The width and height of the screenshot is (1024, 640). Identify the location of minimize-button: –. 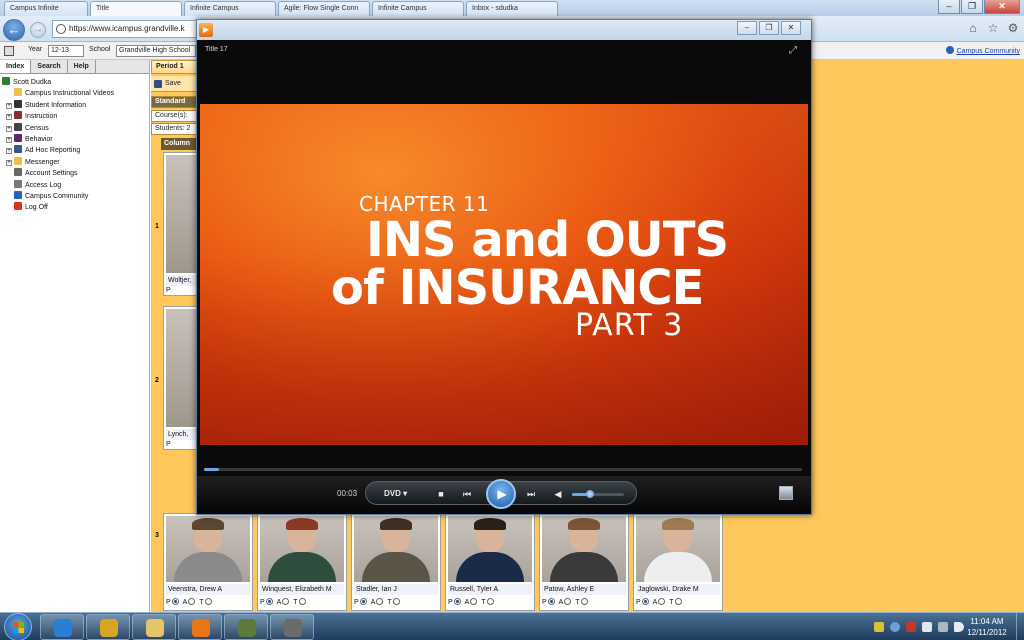
(949, 7).